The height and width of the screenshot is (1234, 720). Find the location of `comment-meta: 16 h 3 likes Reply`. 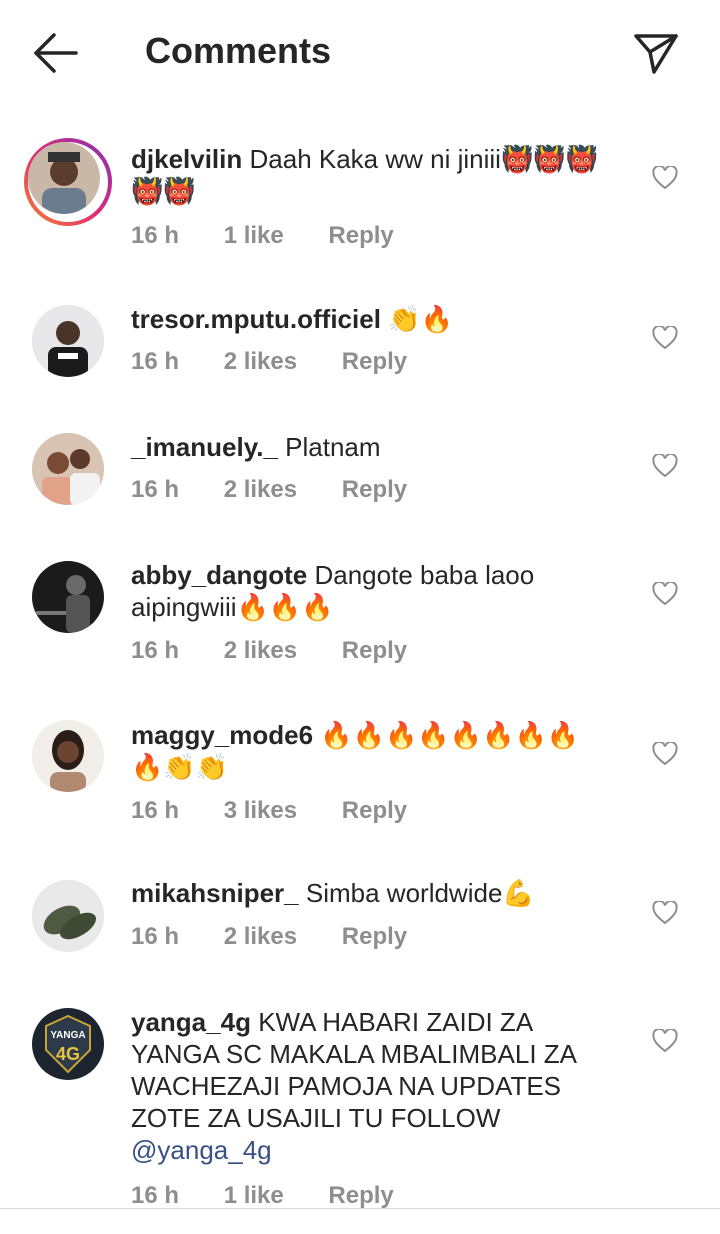

comment-meta: 16 h 3 likes Reply is located at coordinates (288, 811).